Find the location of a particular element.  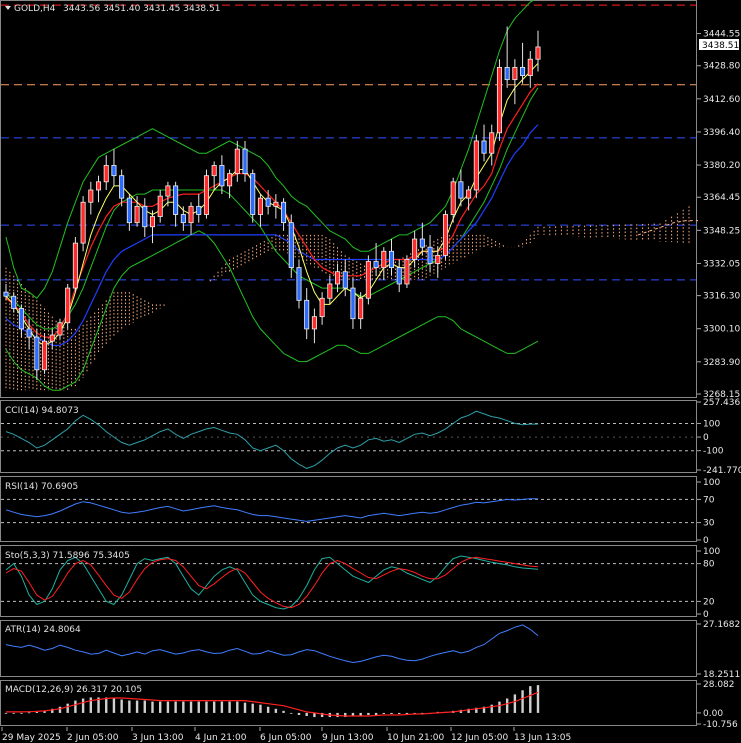

cci-pane-frame is located at coordinates (348, 436).